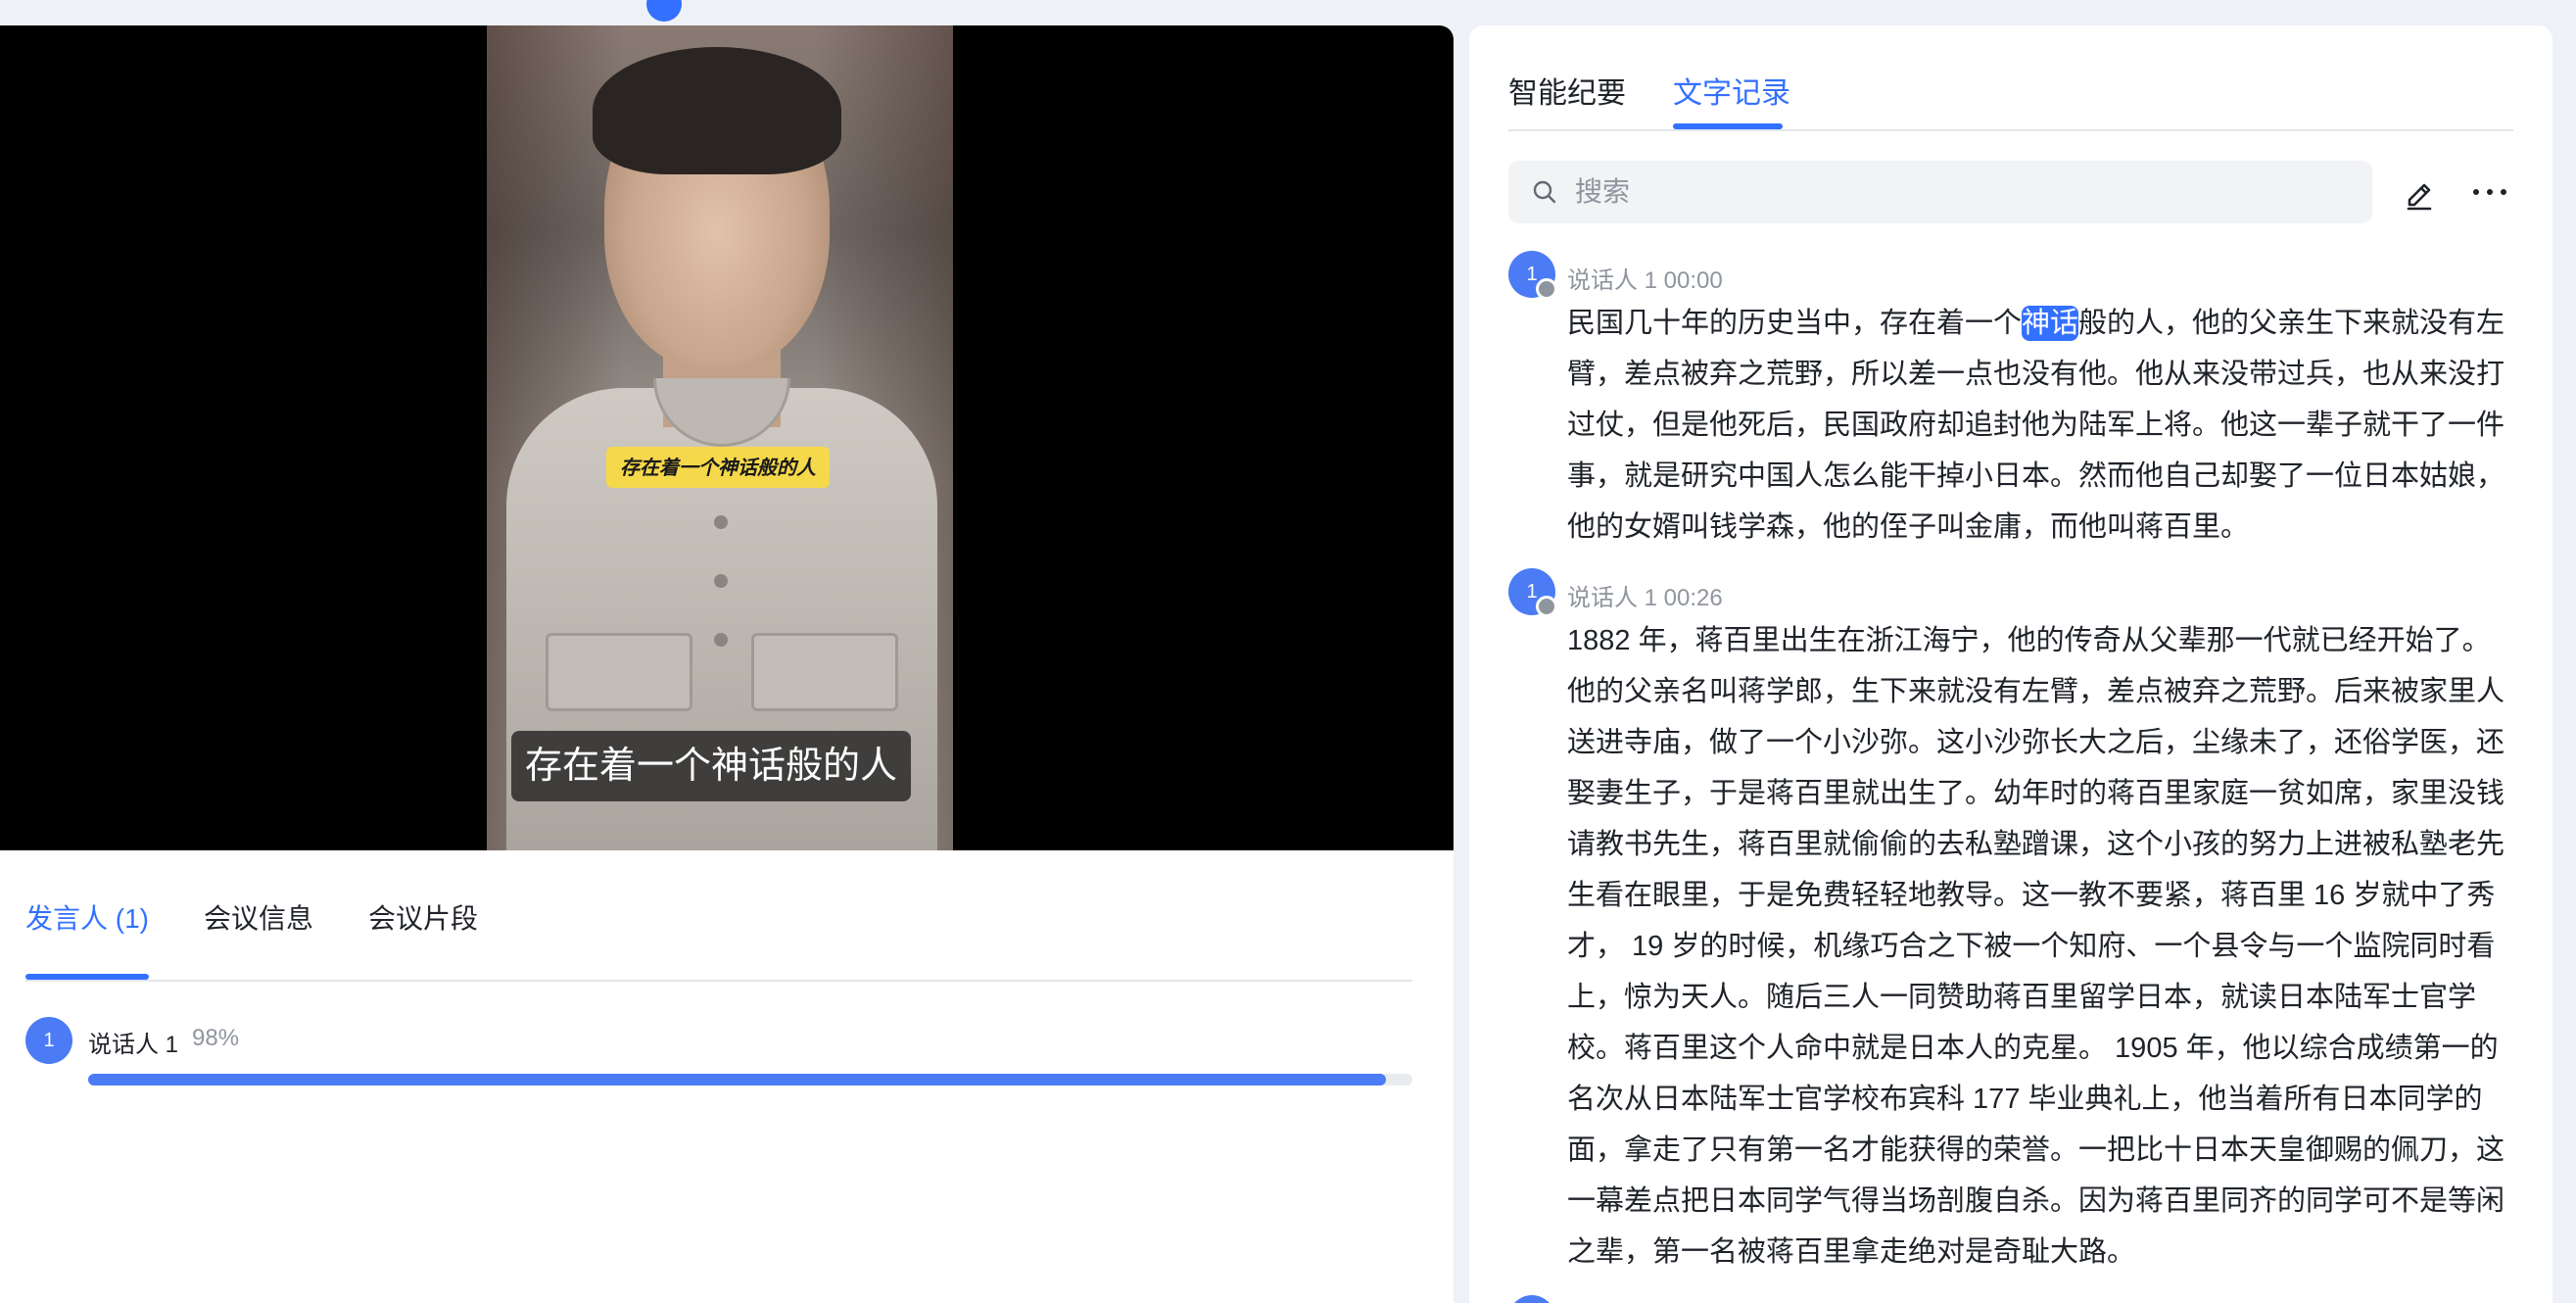 This screenshot has height=1303, width=2576. Describe the element at coordinates (664, 11) in the screenshot. I see `top-progress-handle` at that location.